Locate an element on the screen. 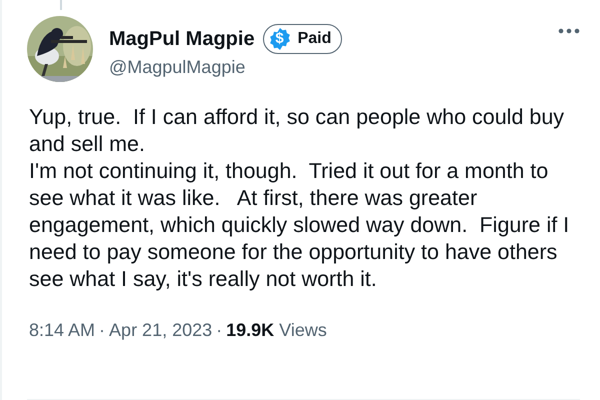  post-date: Apr 21, 2023 is located at coordinates (160, 330).